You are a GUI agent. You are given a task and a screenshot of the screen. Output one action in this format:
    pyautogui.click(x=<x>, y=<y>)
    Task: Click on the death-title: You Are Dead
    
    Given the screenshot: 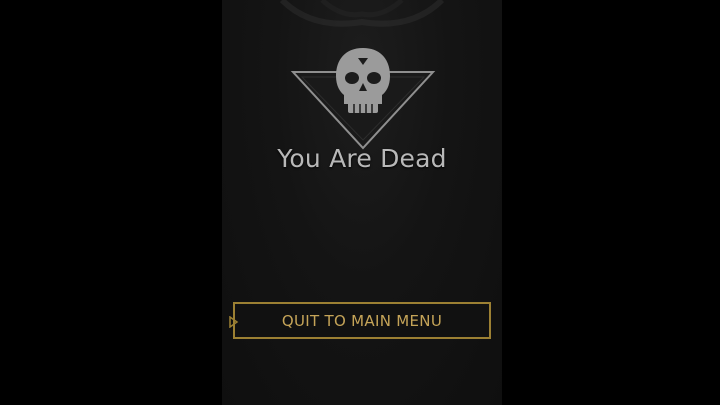 What is the action you would take?
    pyautogui.click(x=362, y=158)
    